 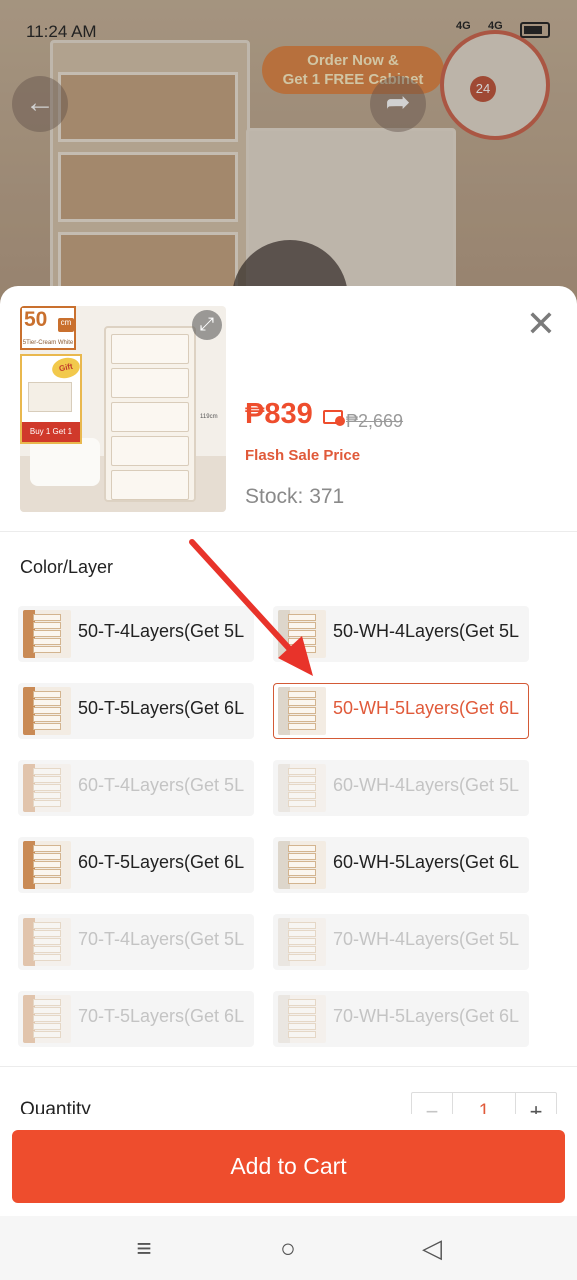 What do you see at coordinates (426, 939) in the screenshot?
I see `variant-label: 70-WH-4Layers(Get 5L` at bounding box center [426, 939].